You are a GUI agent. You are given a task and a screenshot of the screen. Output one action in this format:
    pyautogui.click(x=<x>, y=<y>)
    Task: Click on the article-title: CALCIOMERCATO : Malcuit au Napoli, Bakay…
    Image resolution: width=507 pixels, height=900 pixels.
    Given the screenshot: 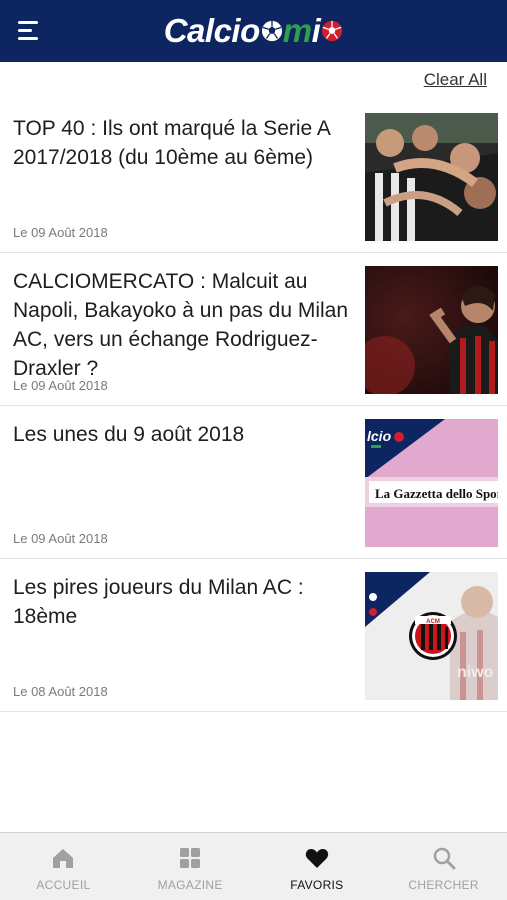 What is the action you would take?
    pyautogui.click(x=181, y=325)
    